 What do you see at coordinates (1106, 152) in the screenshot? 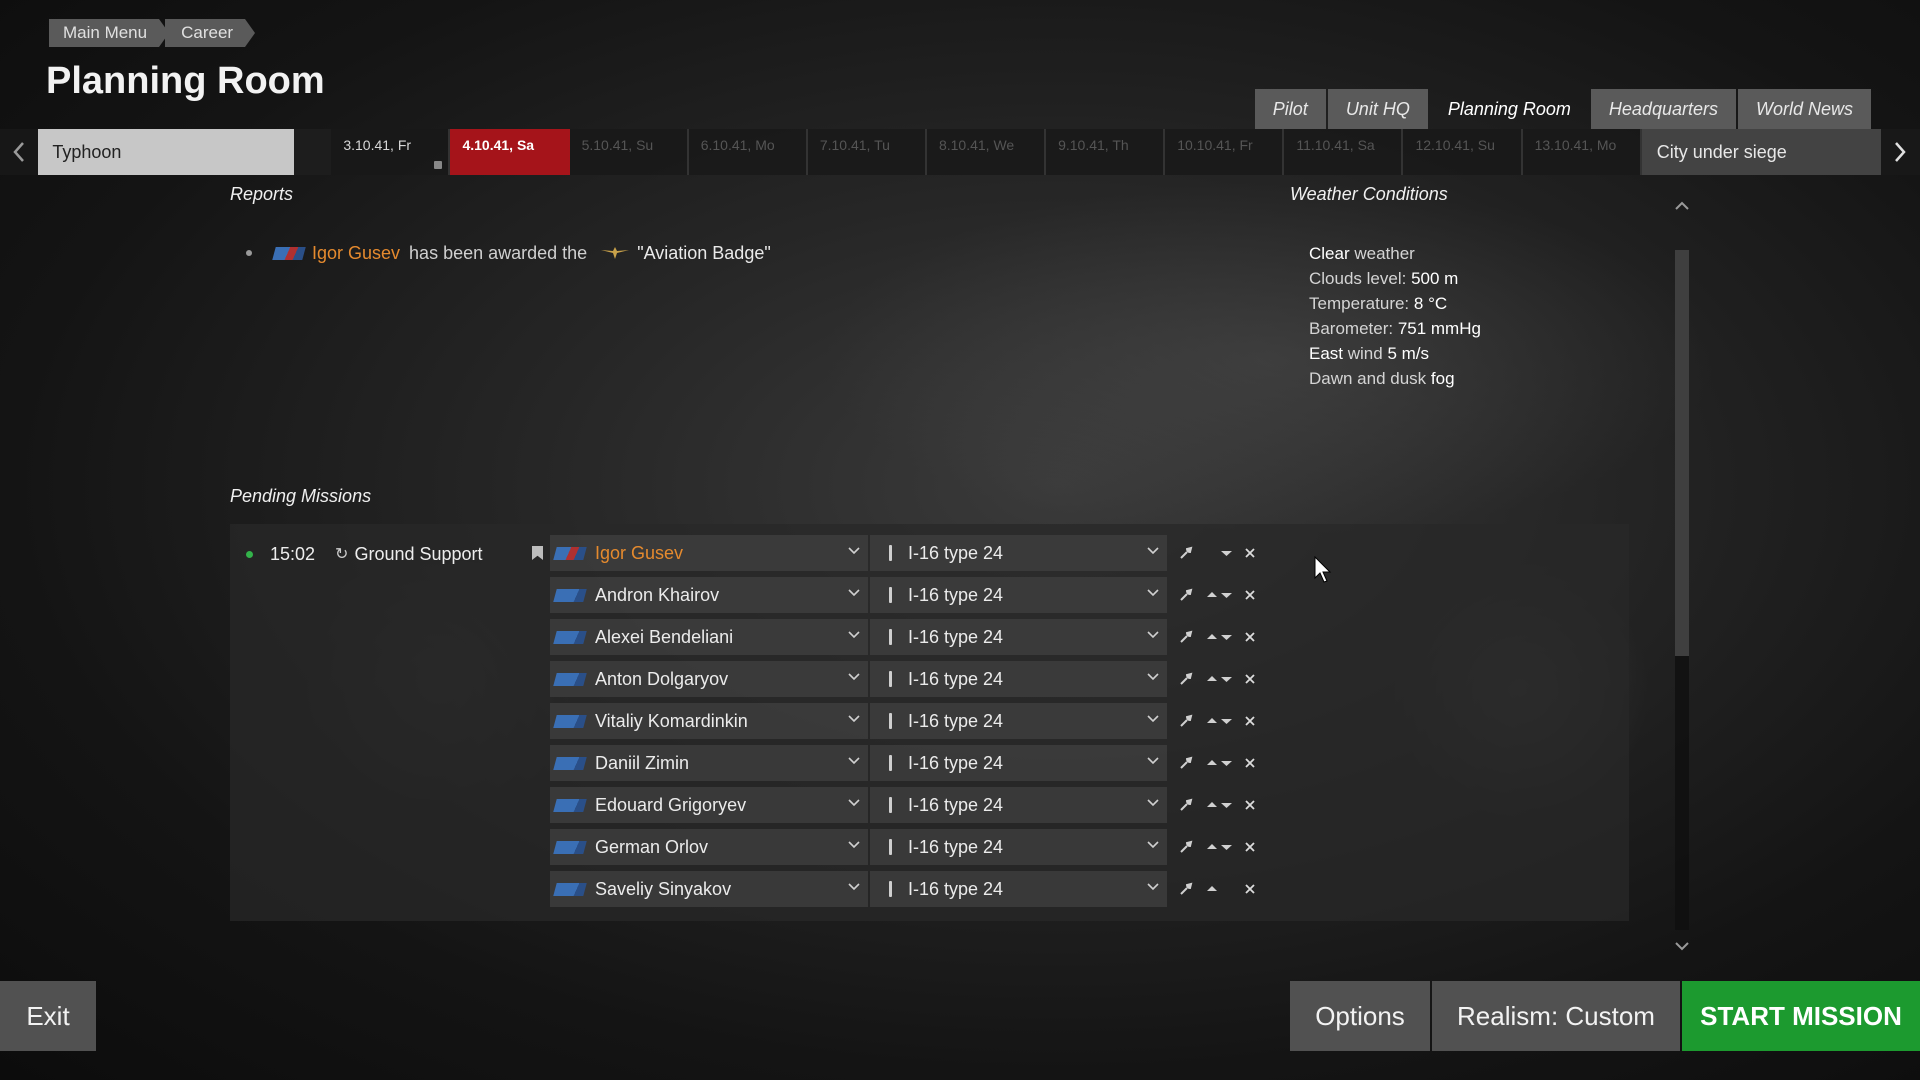
I see `day-9-10-41: 9.10.41, Th` at bounding box center [1106, 152].